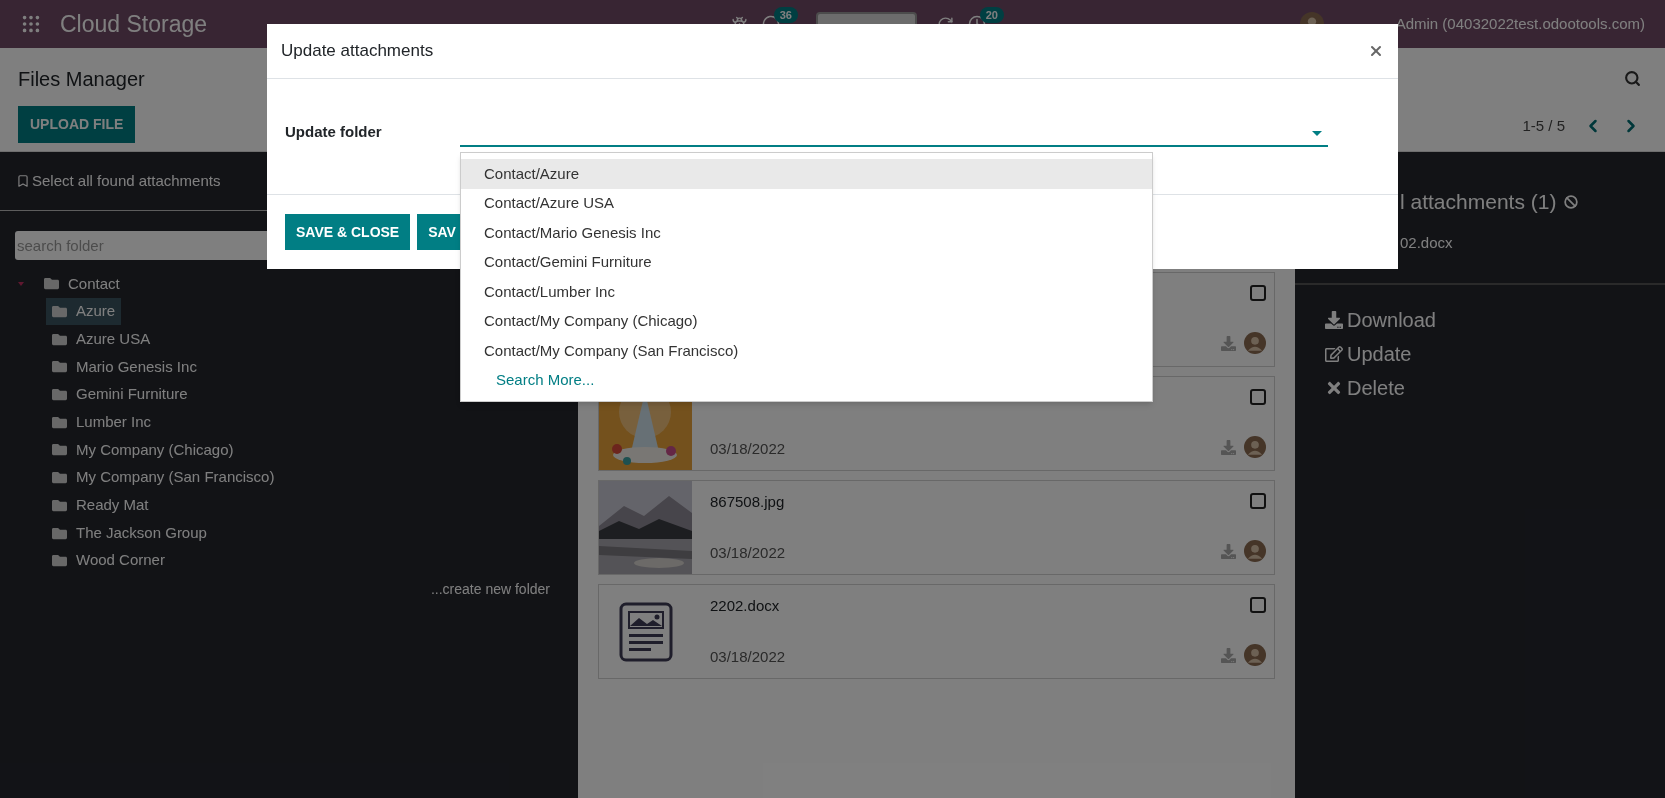 The image size is (1665, 798). What do you see at coordinates (991, 15) in the screenshot?
I see `count-badge: 20` at bounding box center [991, 15].